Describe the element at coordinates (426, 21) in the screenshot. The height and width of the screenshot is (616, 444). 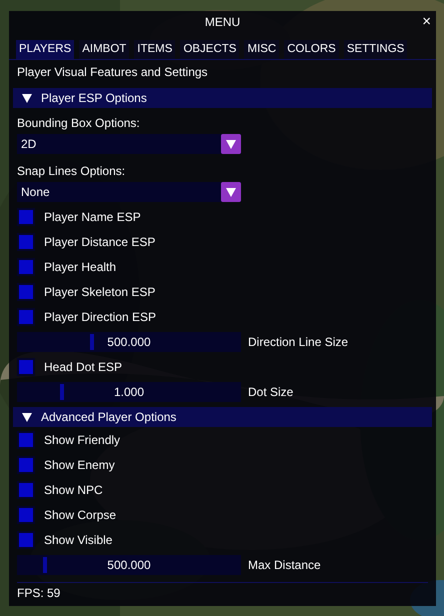
I see `close-button: ×` at that location.